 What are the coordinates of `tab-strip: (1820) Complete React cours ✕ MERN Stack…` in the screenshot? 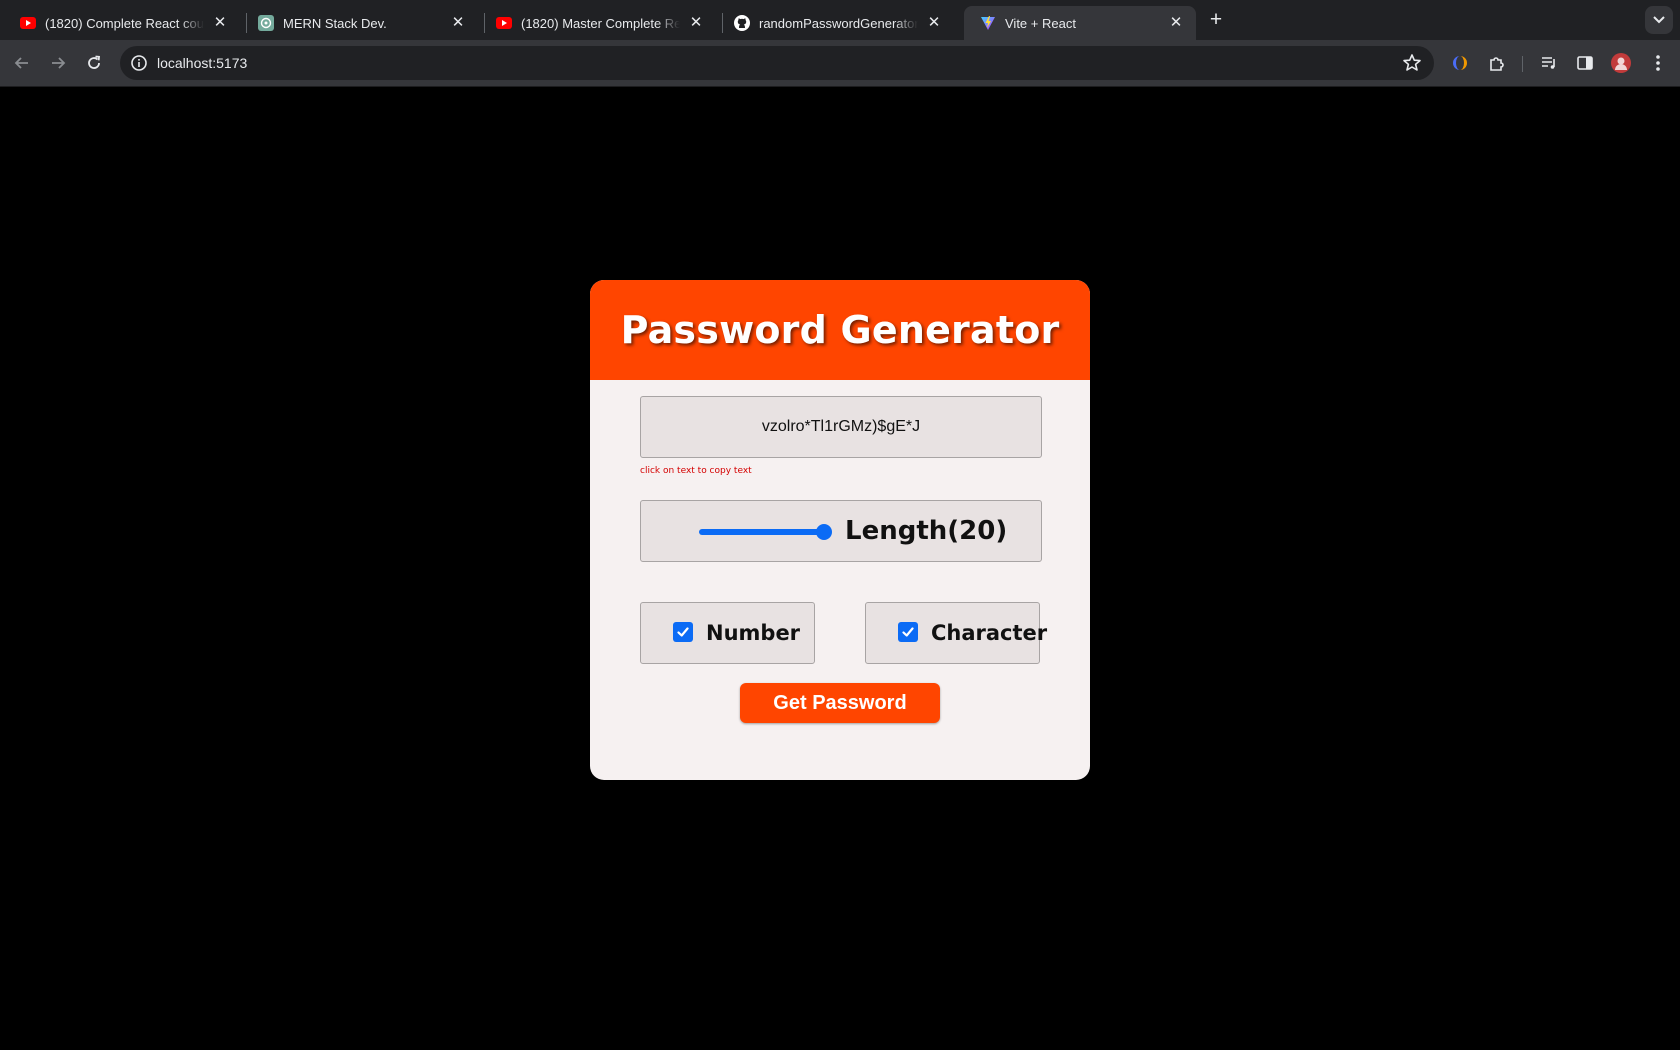 It's located at (840, 20).